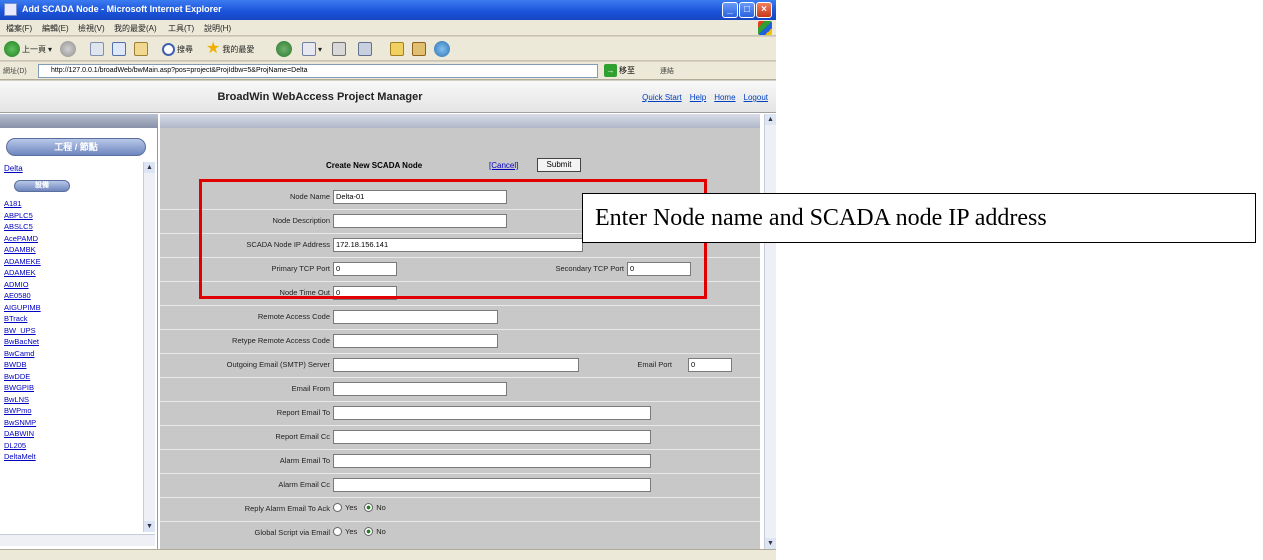  I want to click on form-title: Create New SCADA Node, so click(374, 165).